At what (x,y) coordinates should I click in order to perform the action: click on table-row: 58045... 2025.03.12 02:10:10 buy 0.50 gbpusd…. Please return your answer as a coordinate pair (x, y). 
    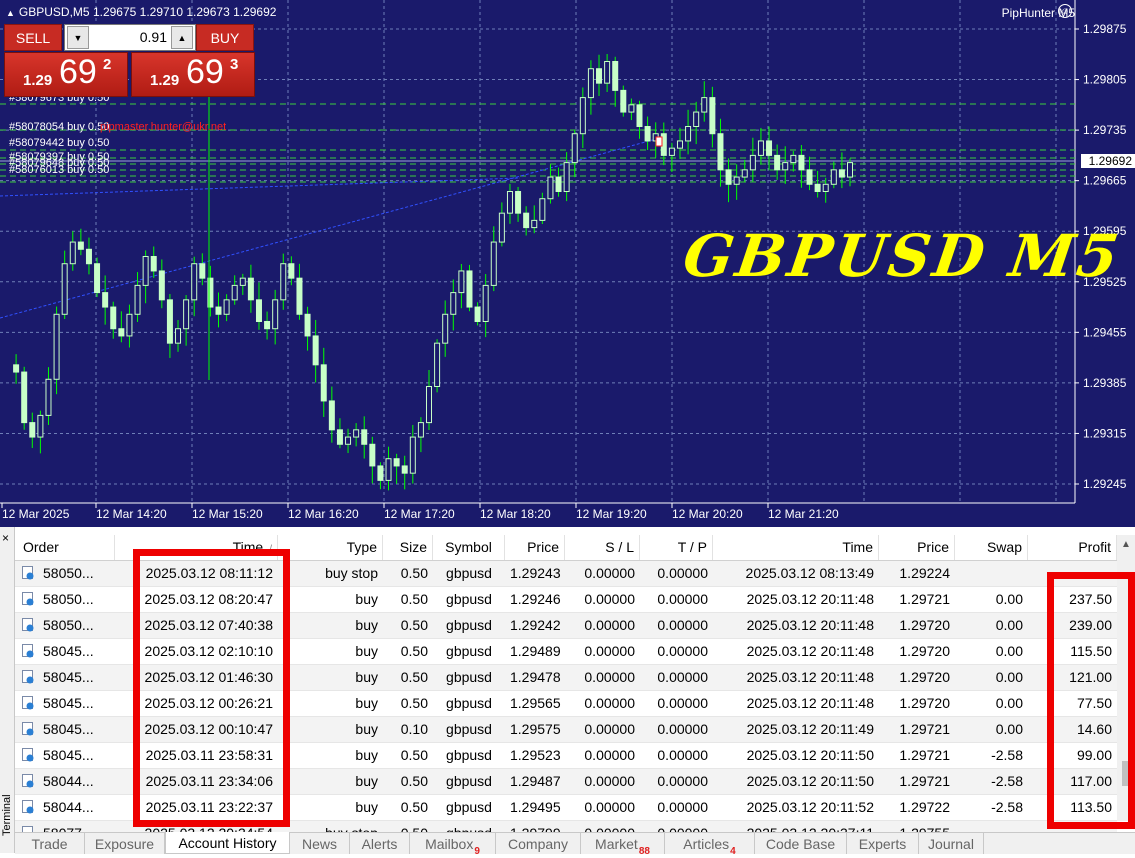
    Looking at the image, I should click on (566, 652).